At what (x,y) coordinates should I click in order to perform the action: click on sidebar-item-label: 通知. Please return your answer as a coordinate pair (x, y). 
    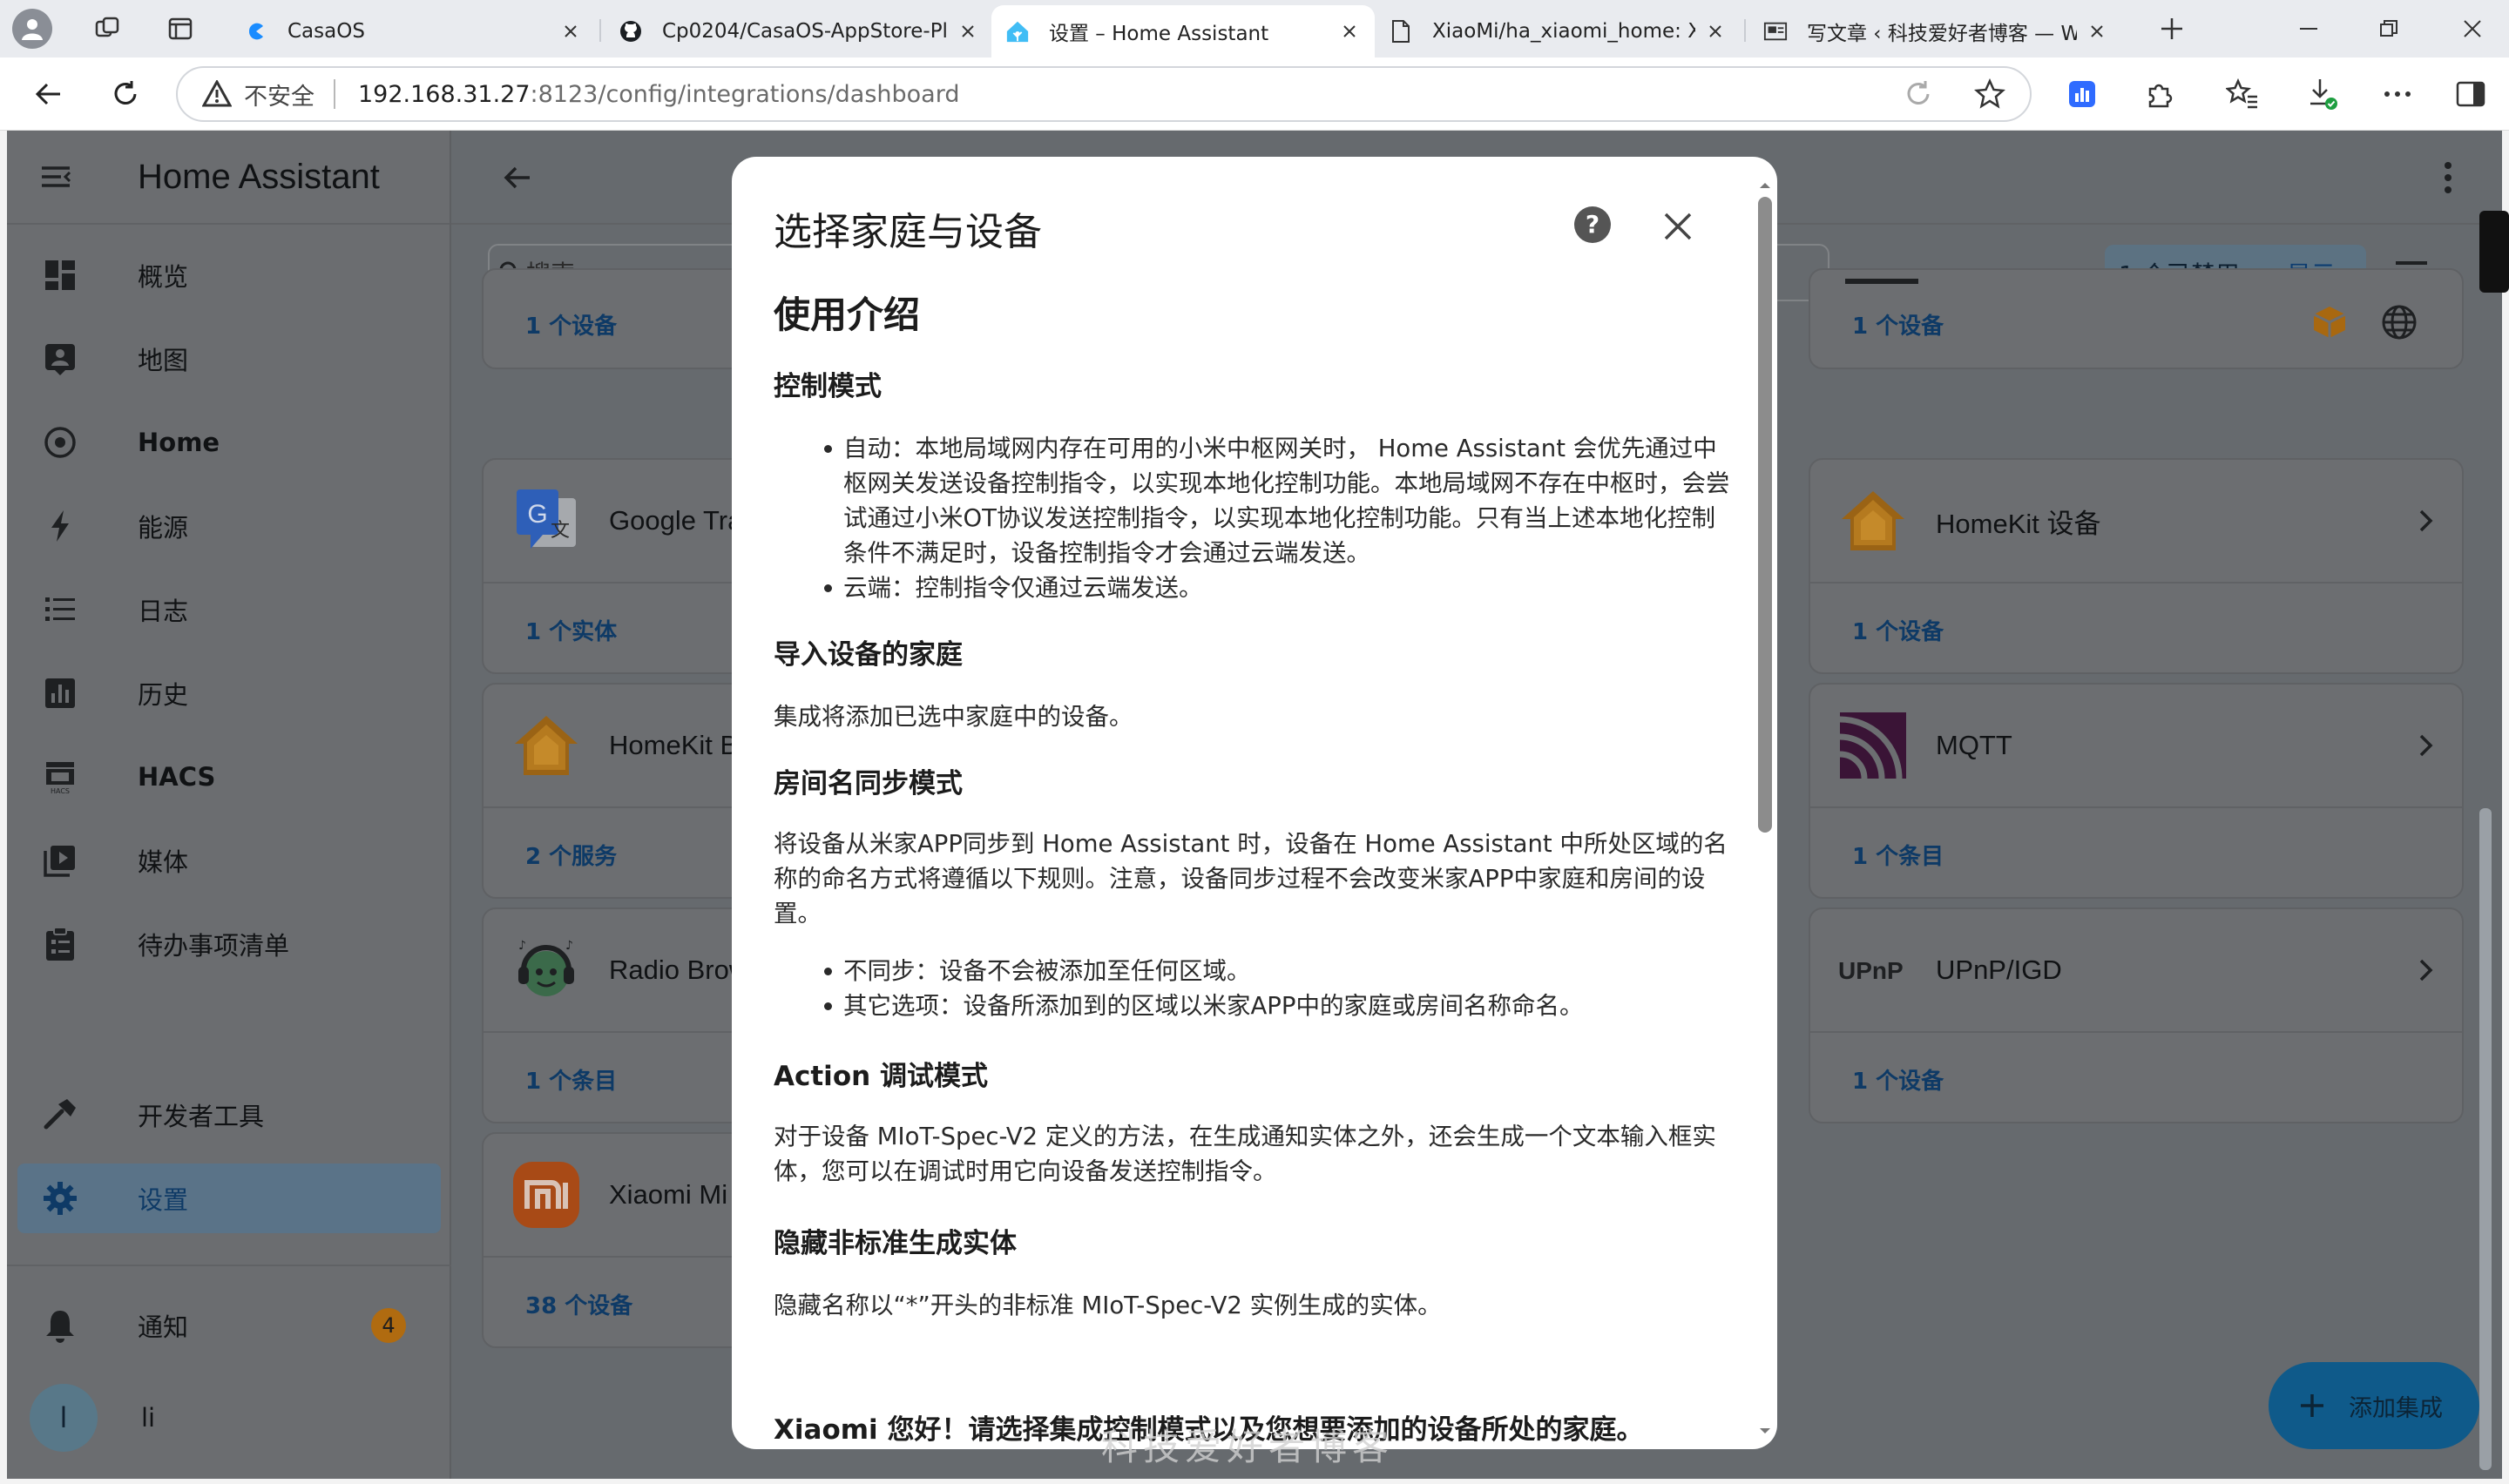
    Looking at the image, I should click on (163, 1327).